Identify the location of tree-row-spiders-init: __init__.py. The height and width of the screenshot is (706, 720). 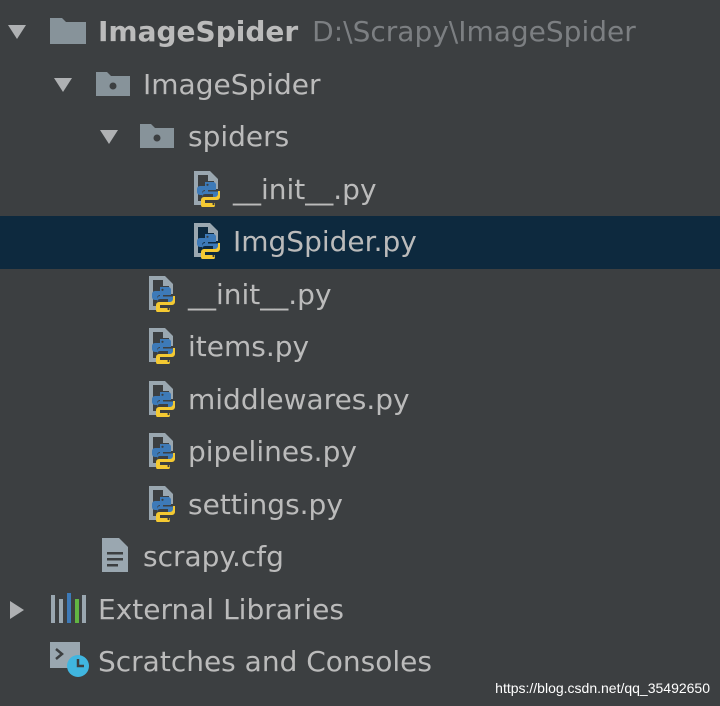
(360, 190).